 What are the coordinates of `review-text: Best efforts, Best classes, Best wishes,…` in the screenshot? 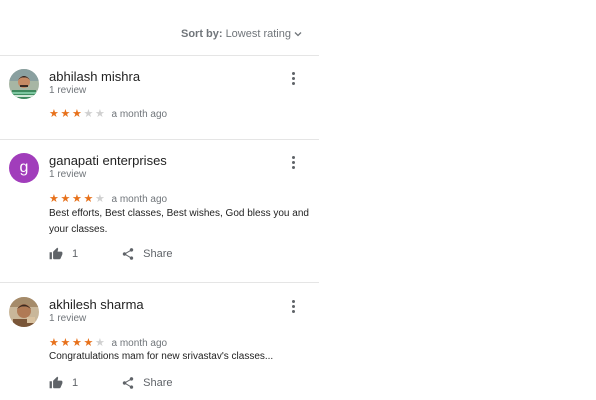 It's located at (179, 221).